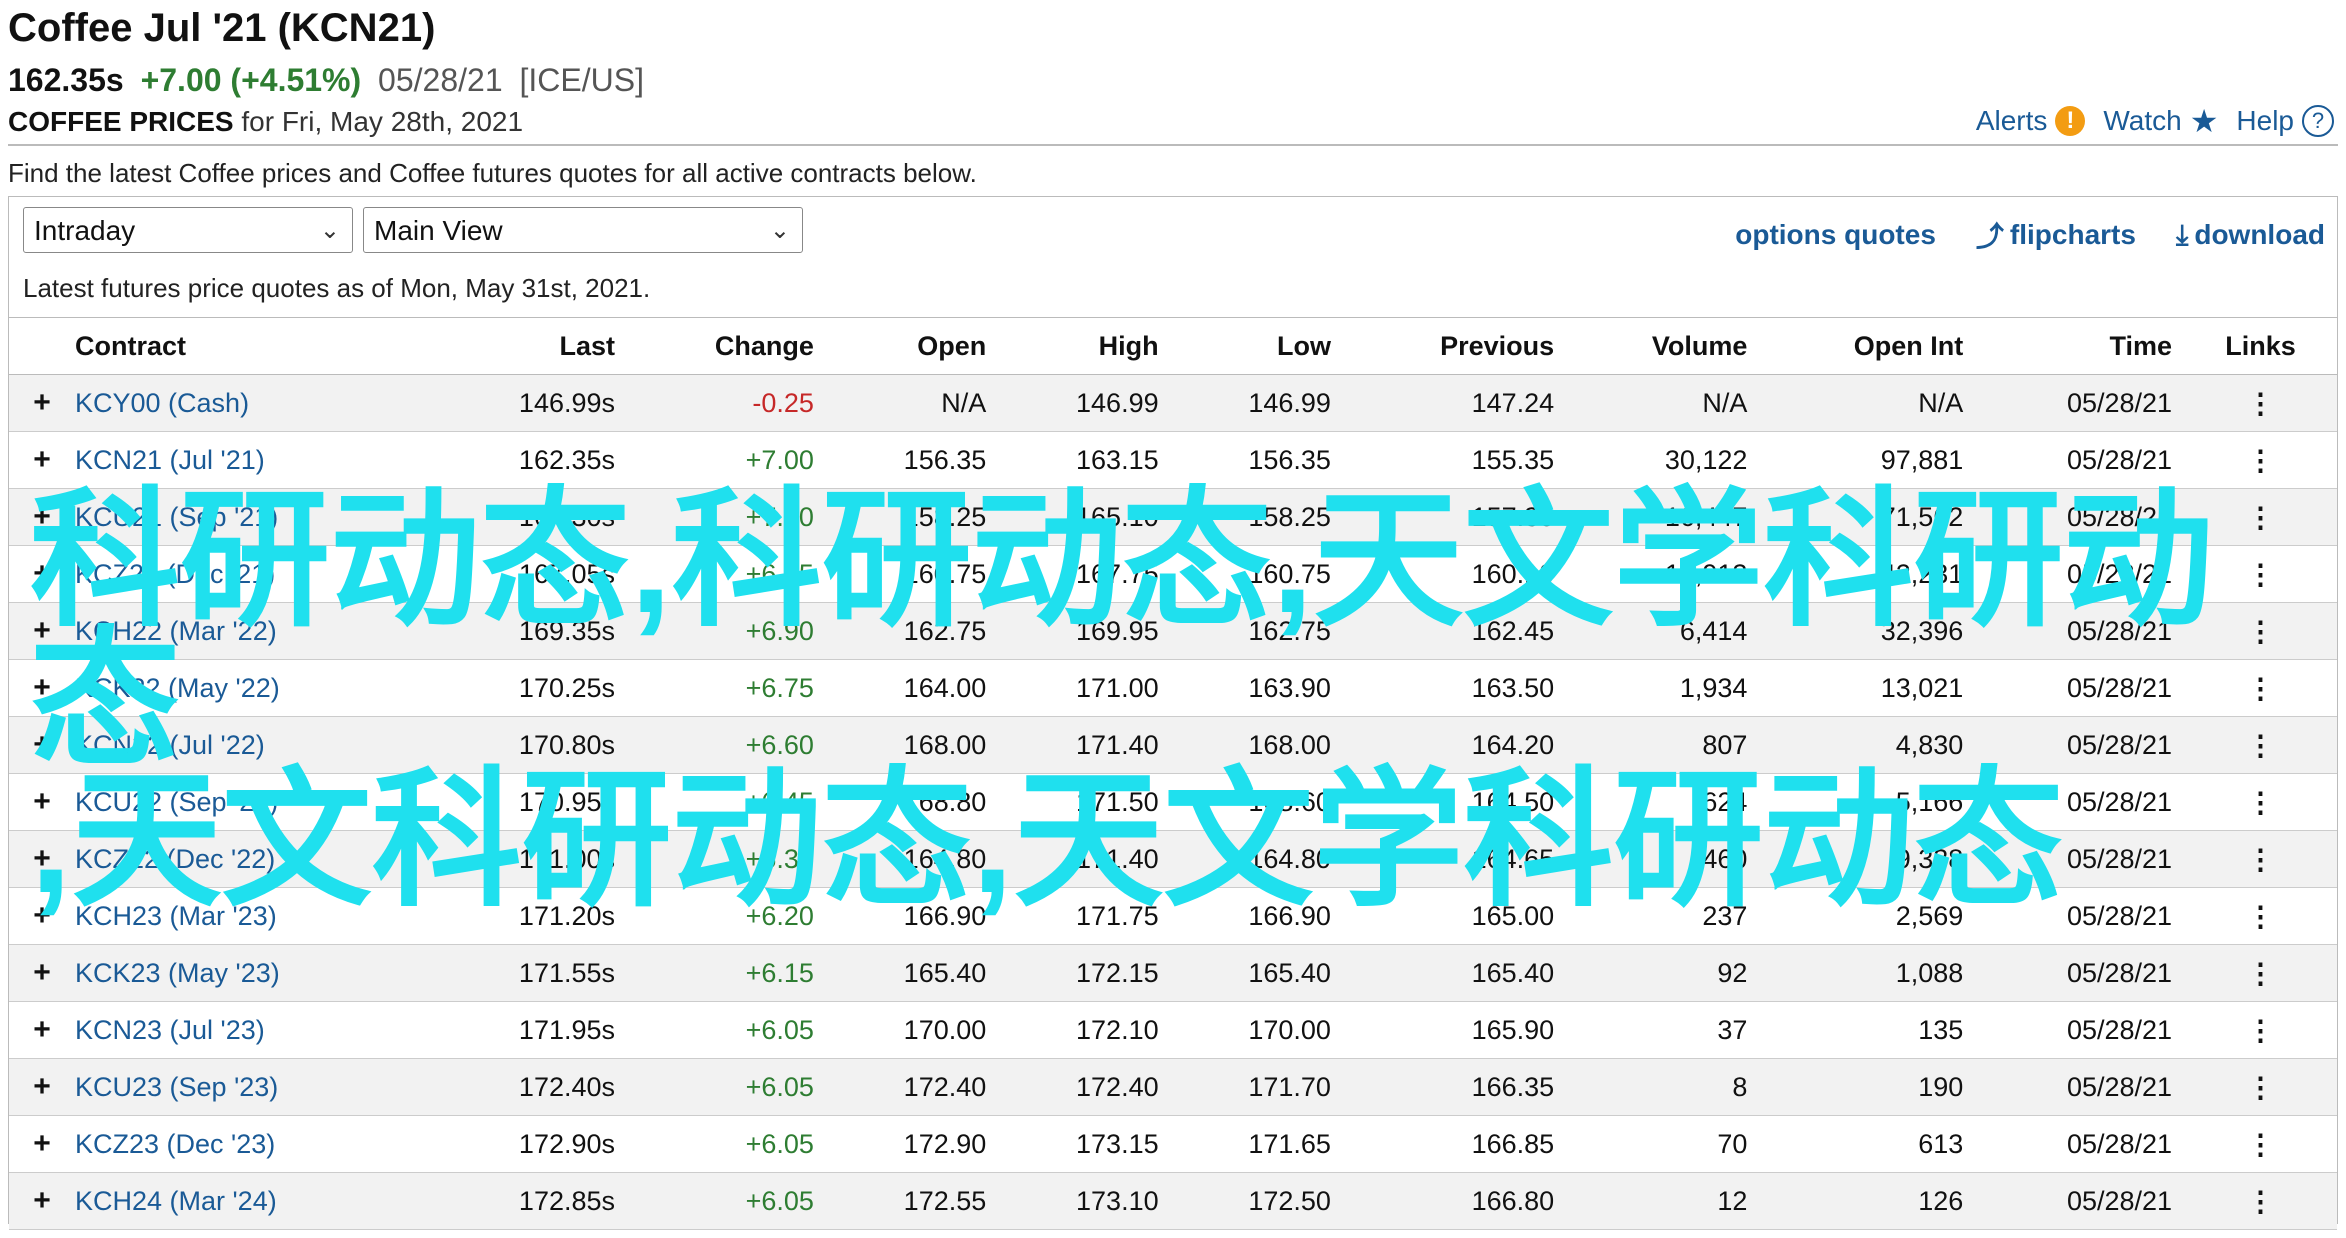  Describe the element at coordinates (2318, 121) in the screenshot. I see `help-icon: ?` at that location.